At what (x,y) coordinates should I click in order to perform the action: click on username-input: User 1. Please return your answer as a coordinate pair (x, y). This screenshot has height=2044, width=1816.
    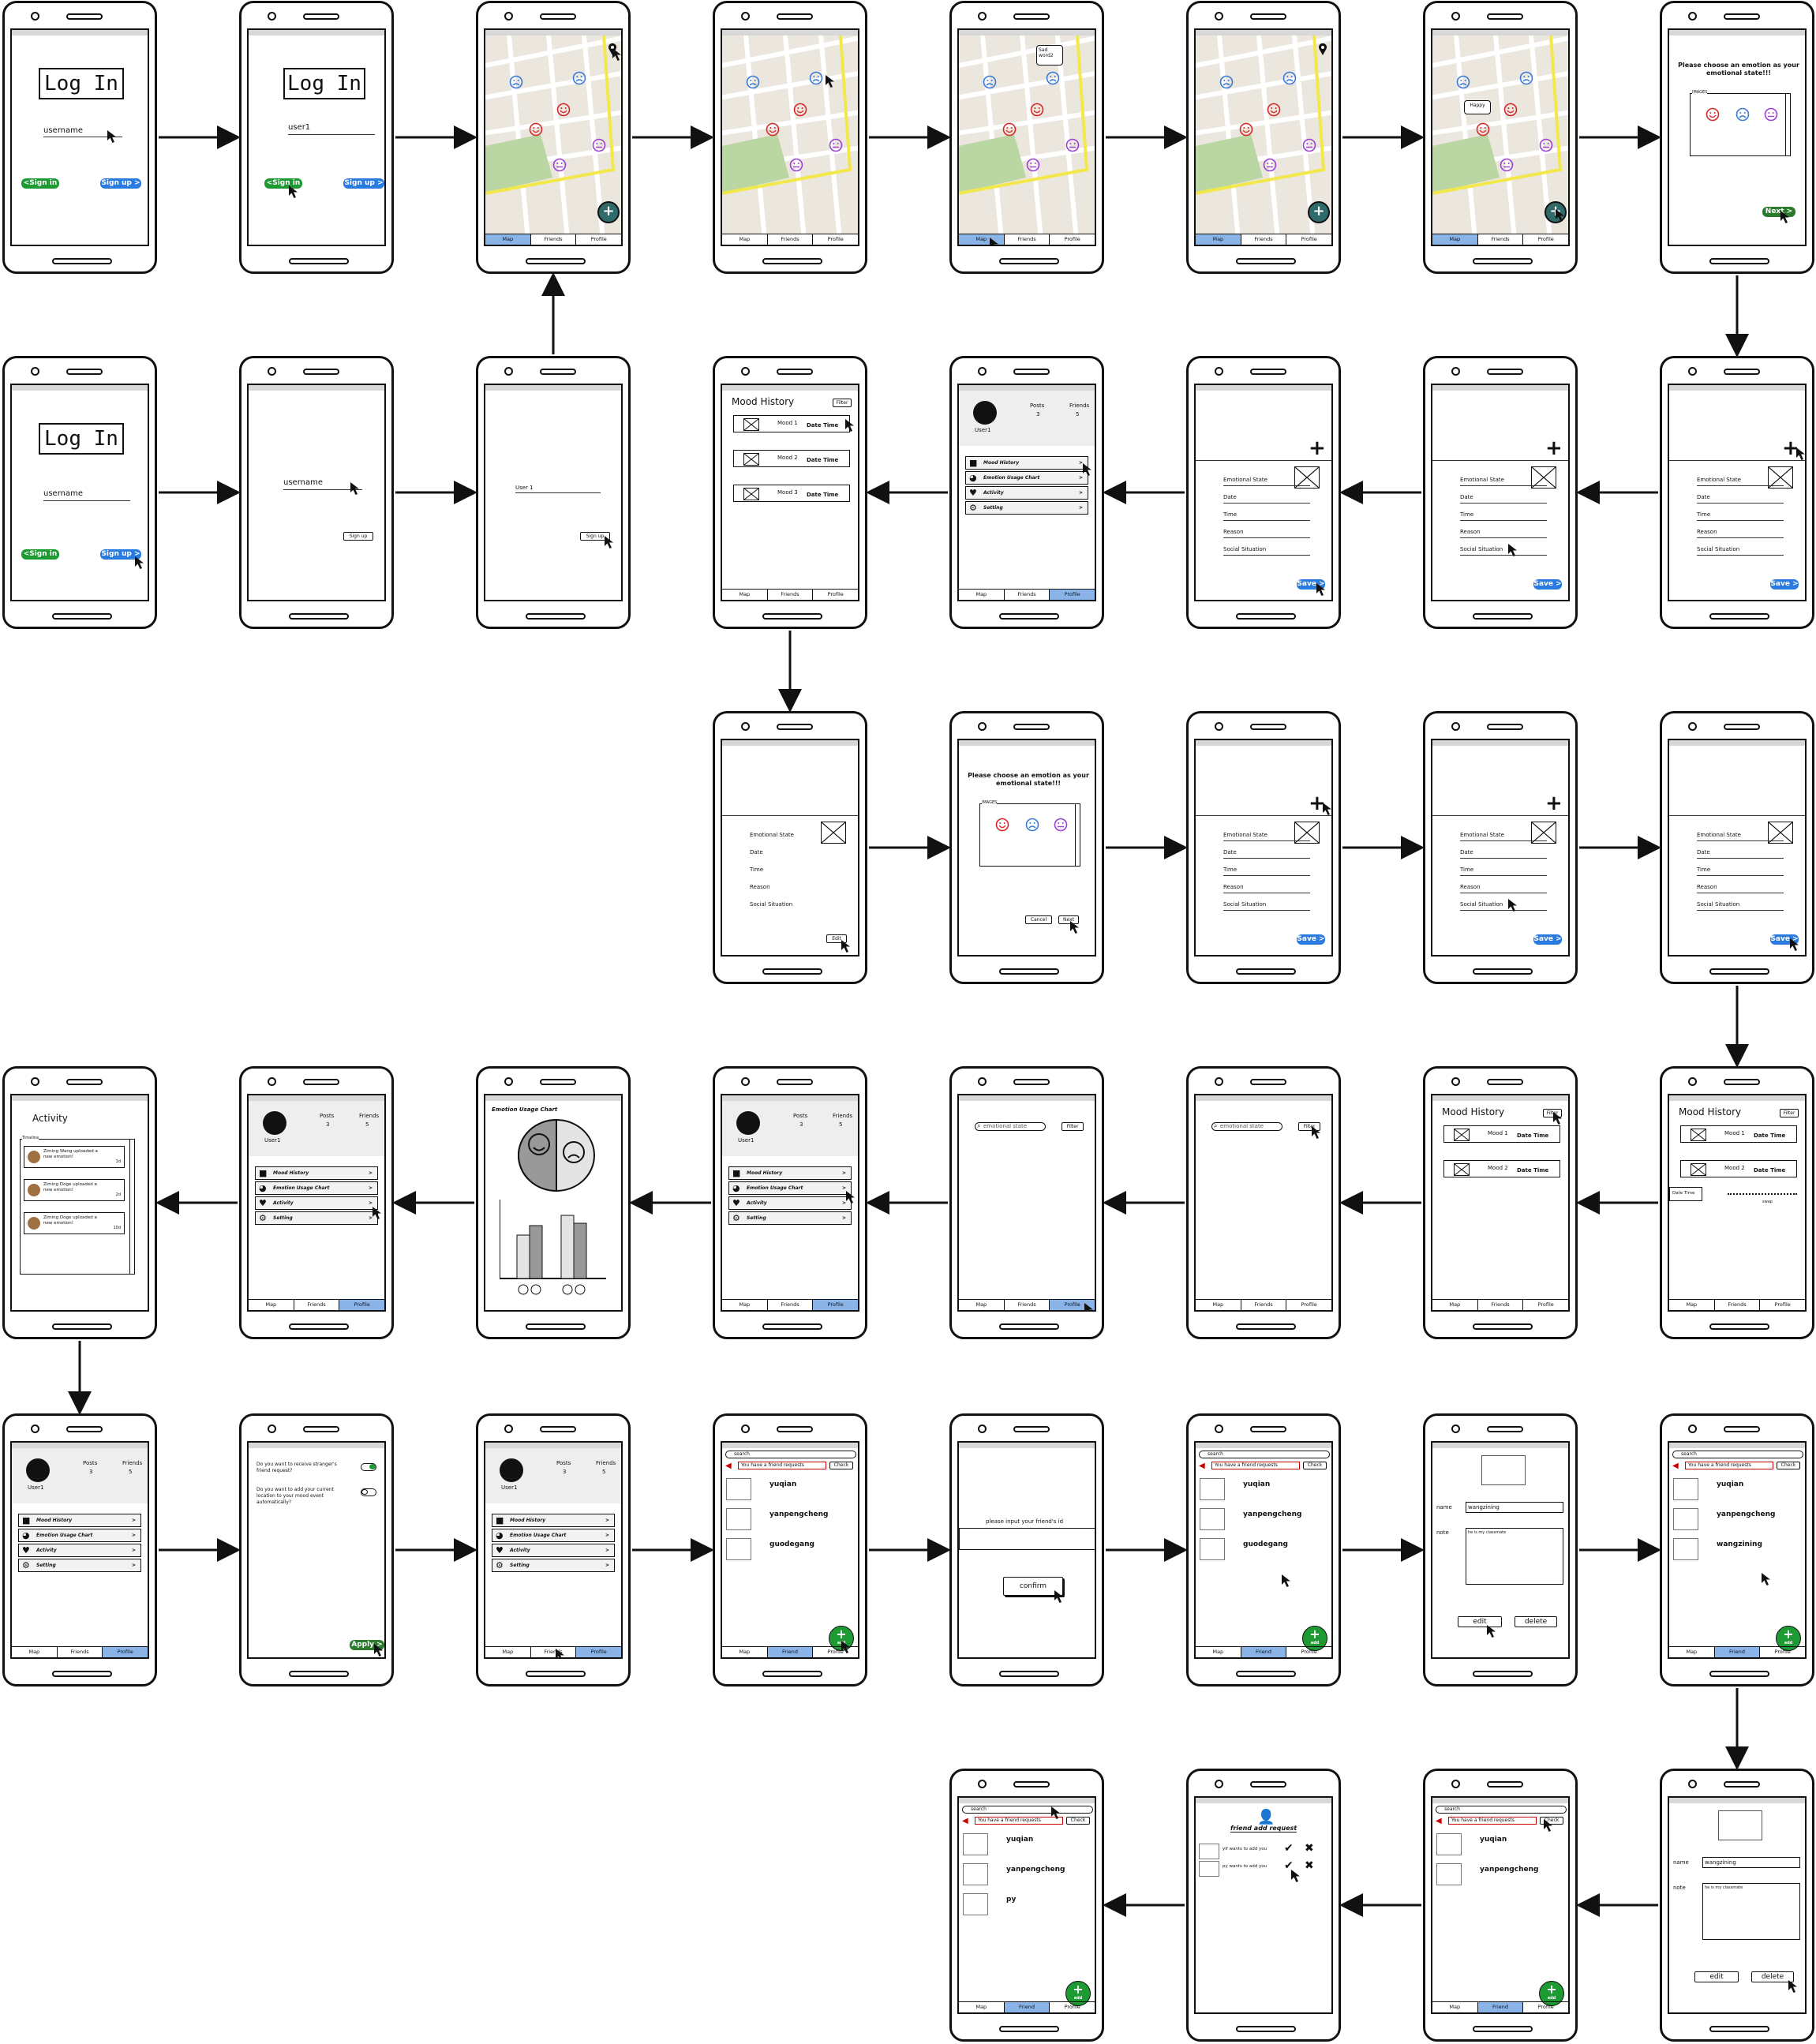
    Looking at the image, I should click on (524, 488).